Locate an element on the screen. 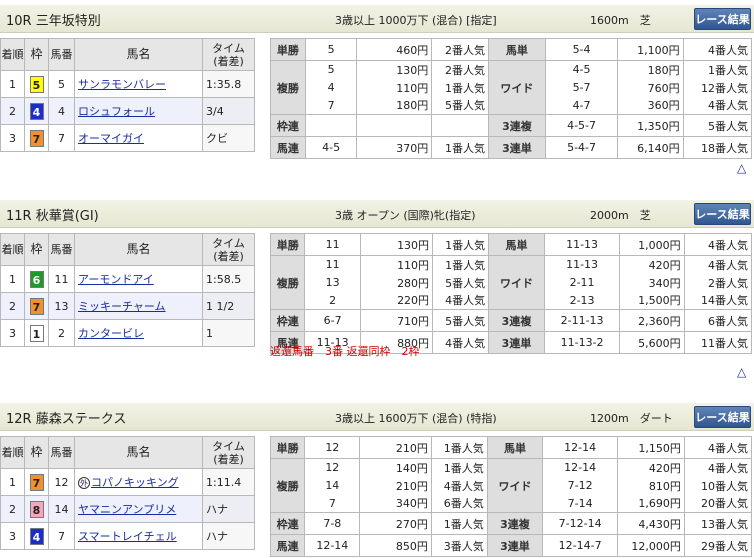  horse-name-link: サンラモンバレー is located at coordinates (122, 84).